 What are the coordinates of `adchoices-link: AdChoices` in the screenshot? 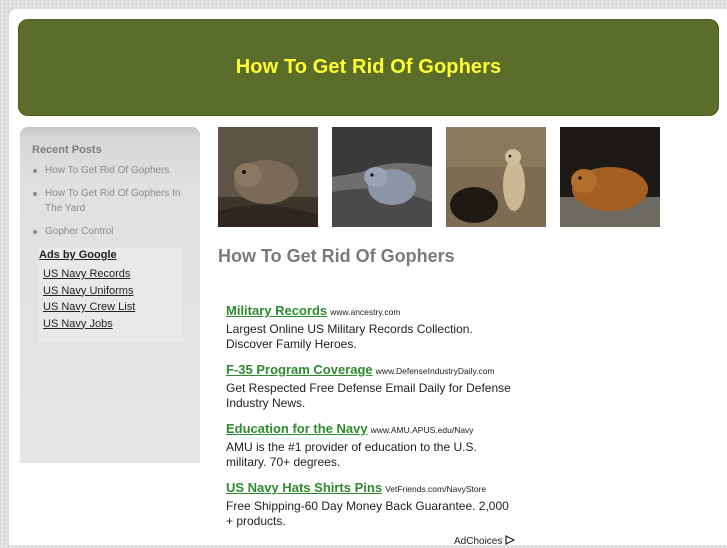 It's located at (485, 541).